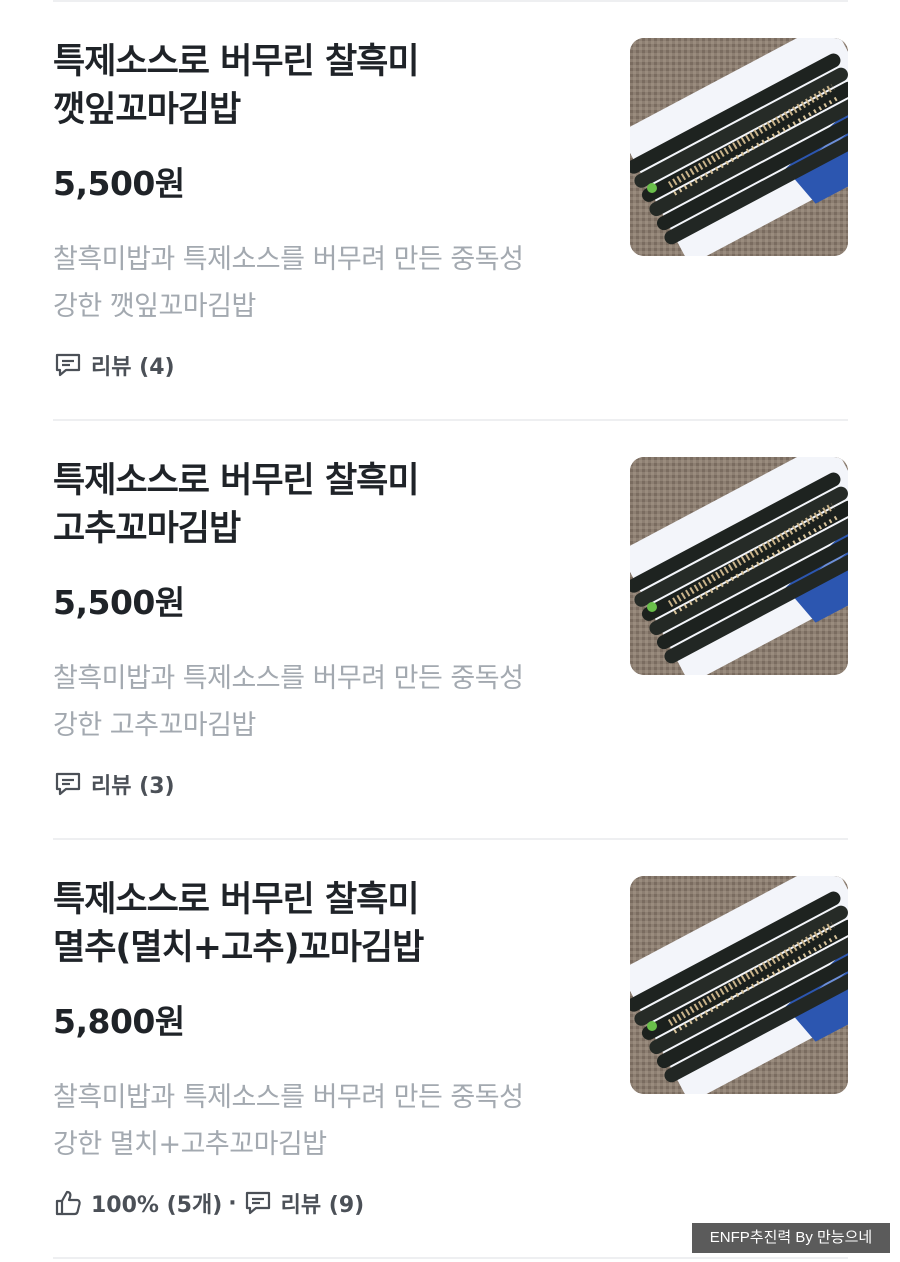 The width and height of the screenshot is (900, 1262). I want to click on divider, so click(450, 1258).